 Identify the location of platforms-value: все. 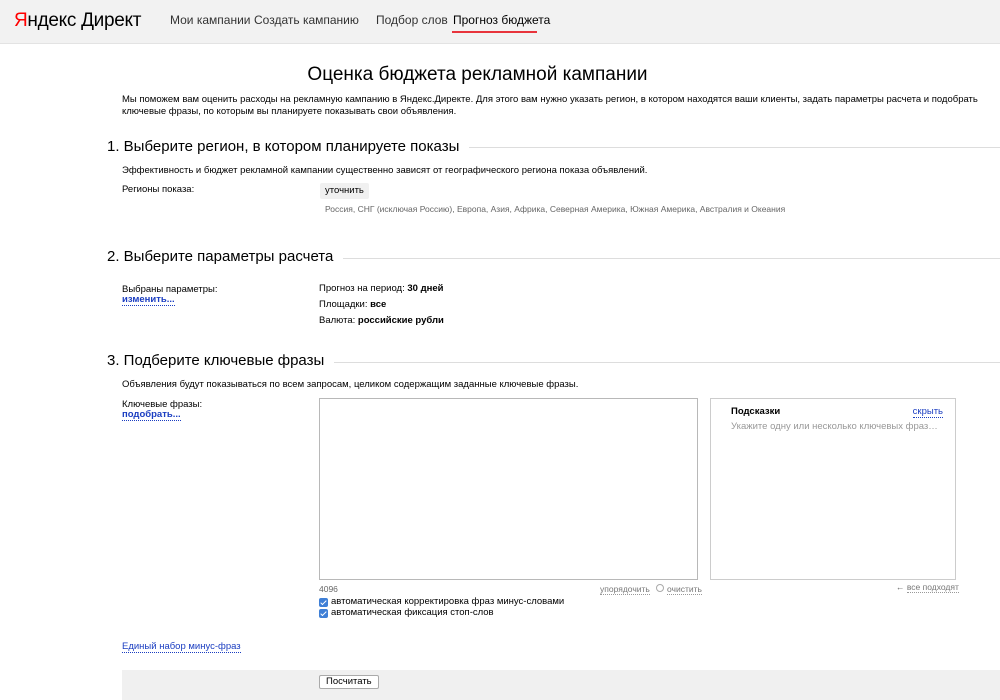
(378, 304).